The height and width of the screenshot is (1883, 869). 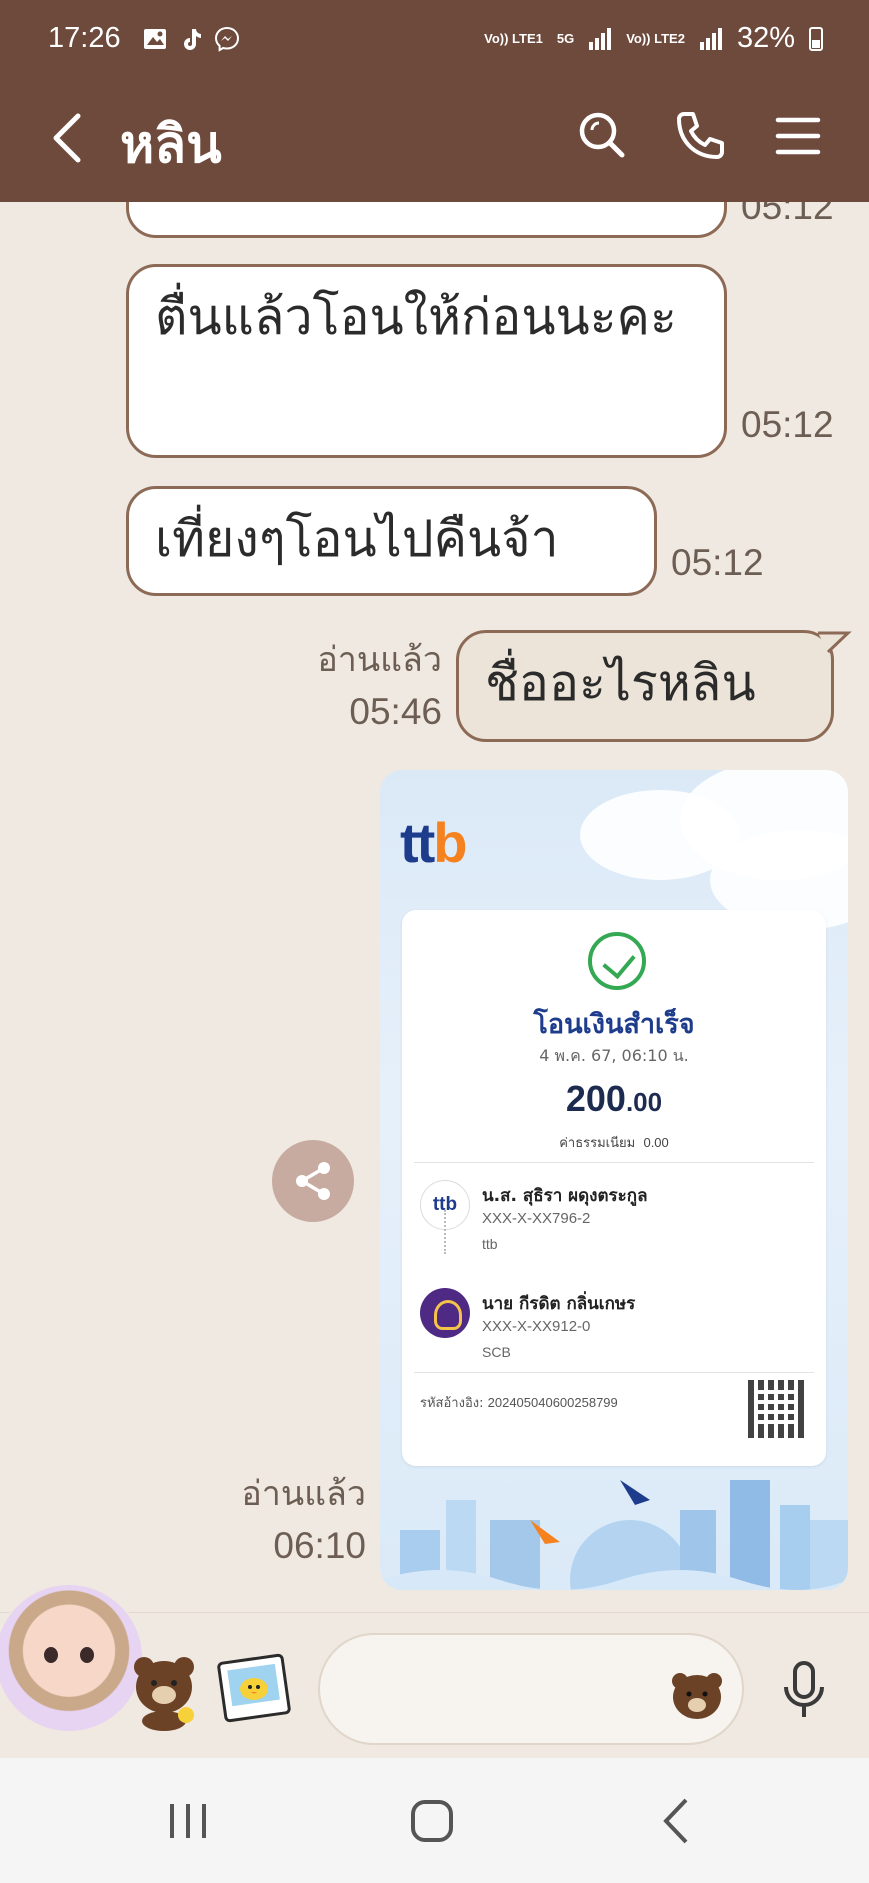 What do you see at coordinates (614, 1055) in the screenshot?
I see `slip-date: 4 พ.ค. 67, 06:10 น.` at bounding box center [614, 1055].